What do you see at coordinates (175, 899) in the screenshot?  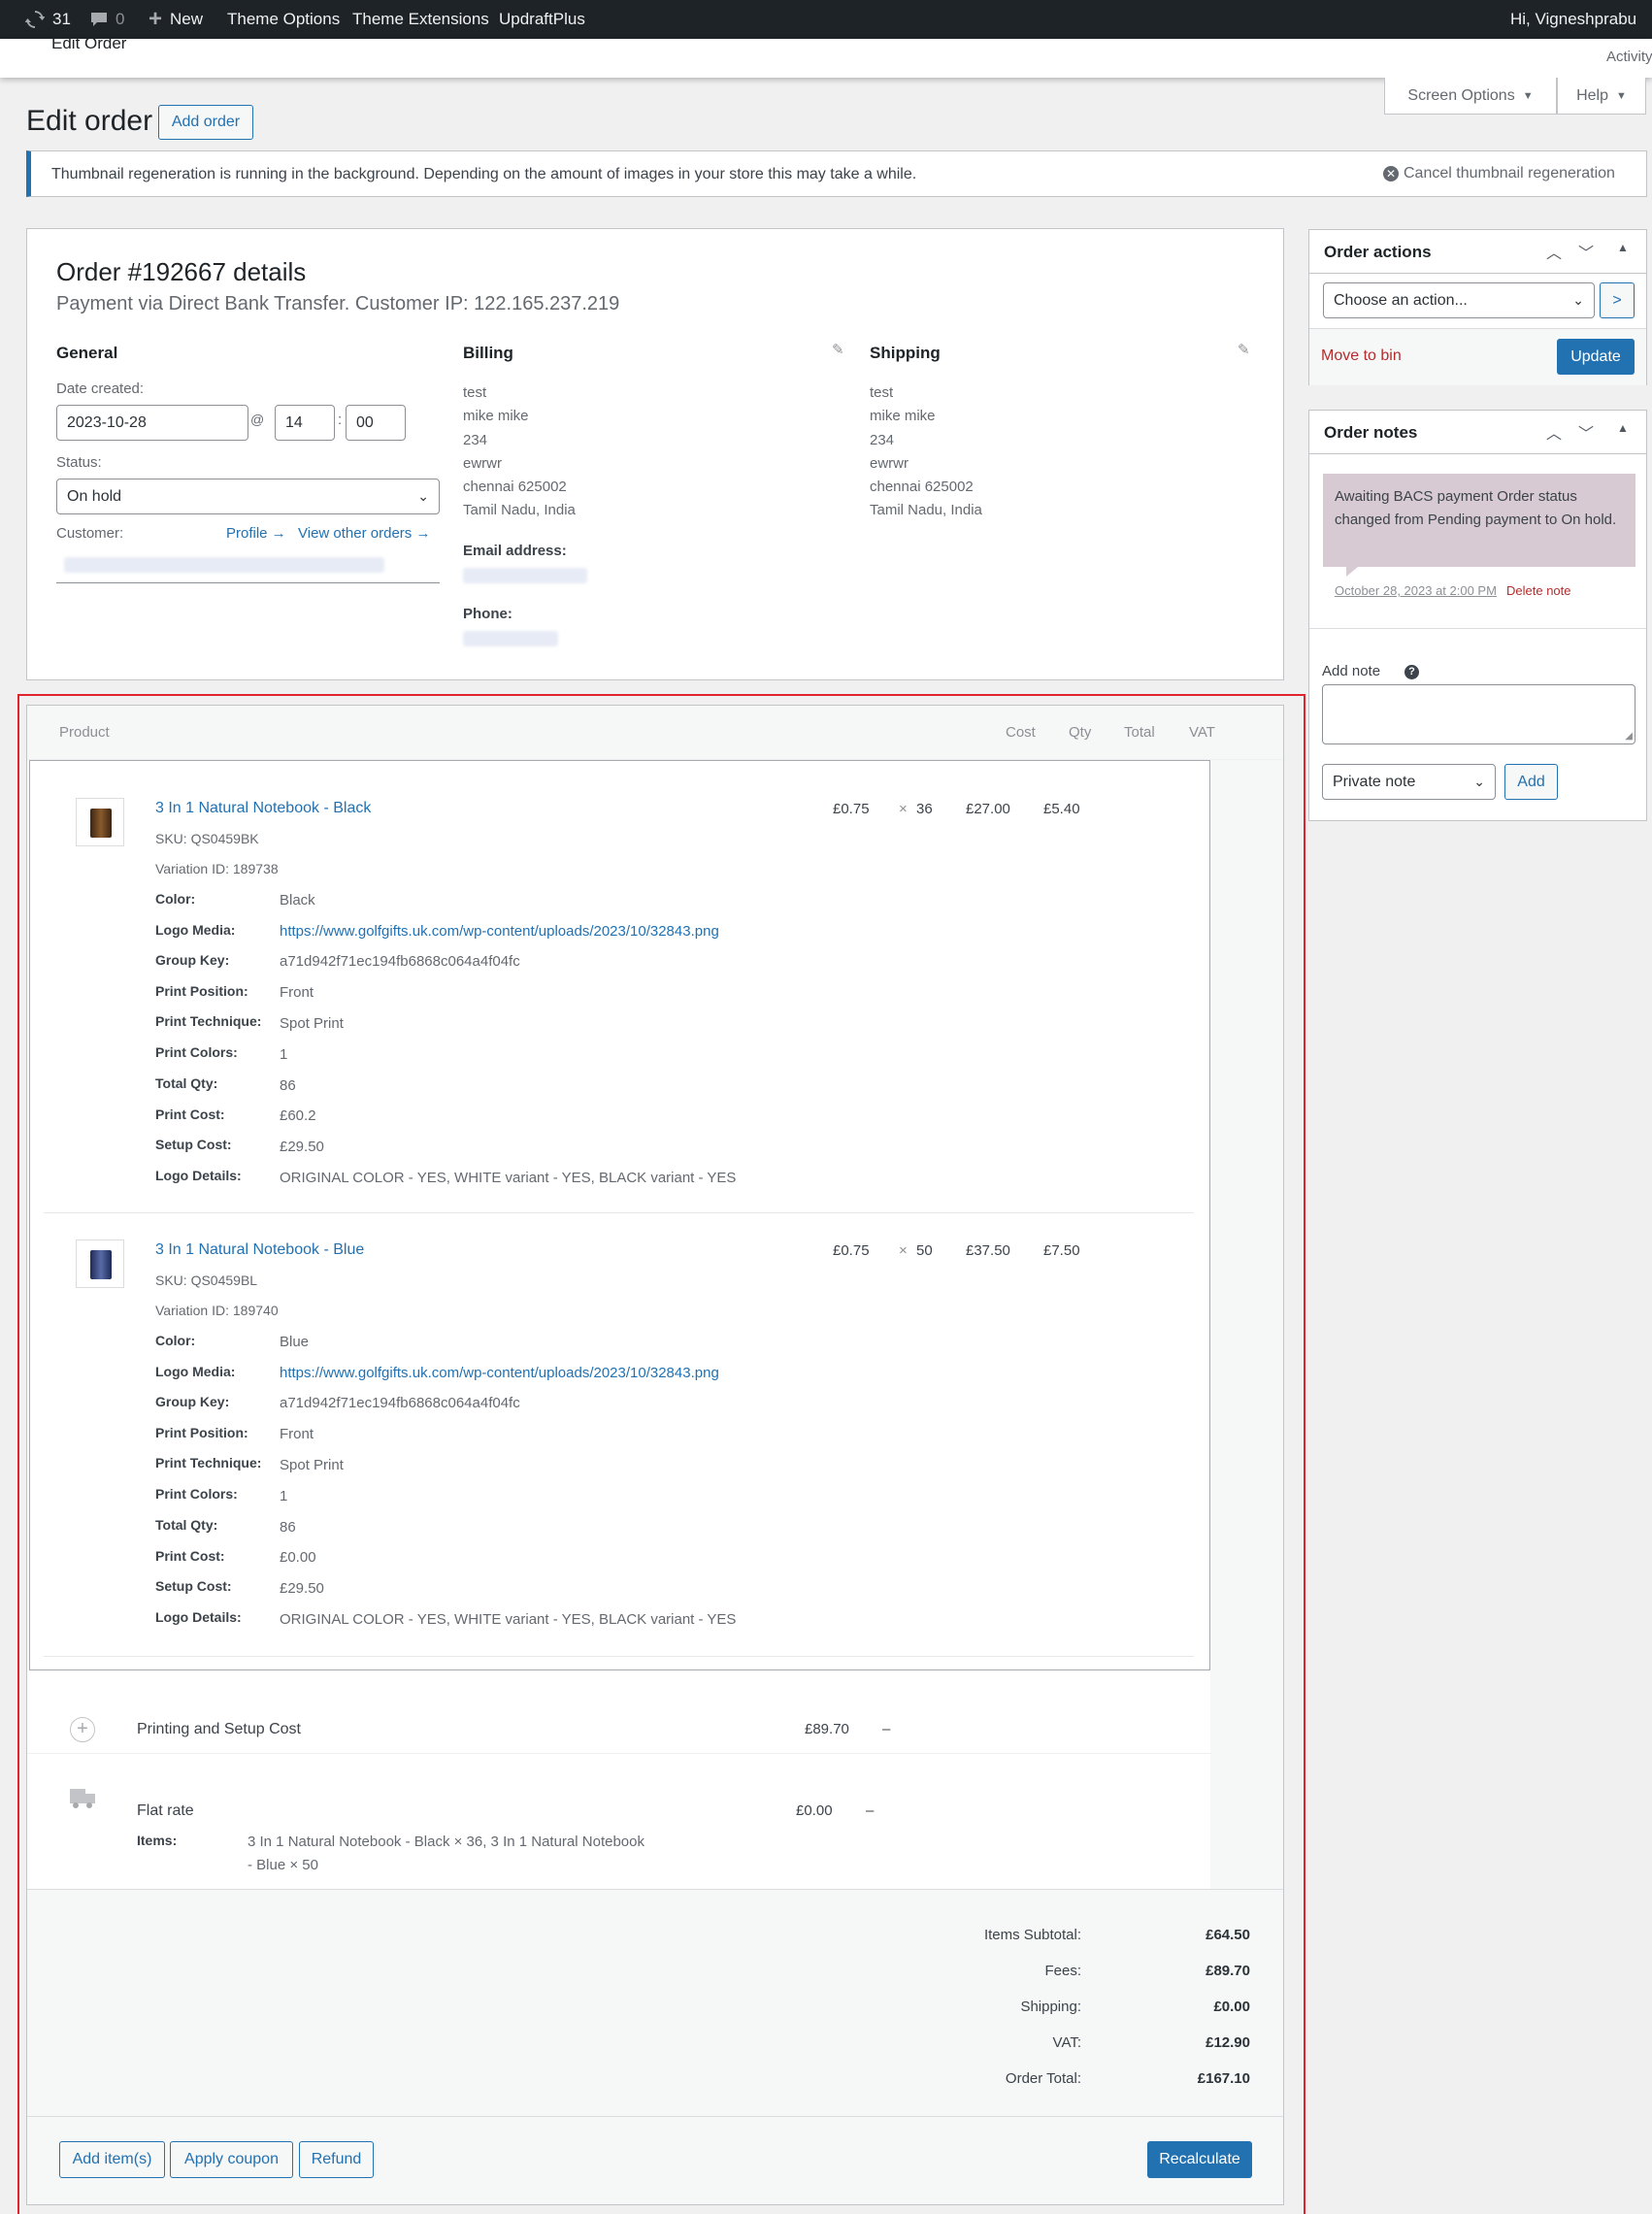 I see `meta-key: Color:` at bounding box center [175, 899].